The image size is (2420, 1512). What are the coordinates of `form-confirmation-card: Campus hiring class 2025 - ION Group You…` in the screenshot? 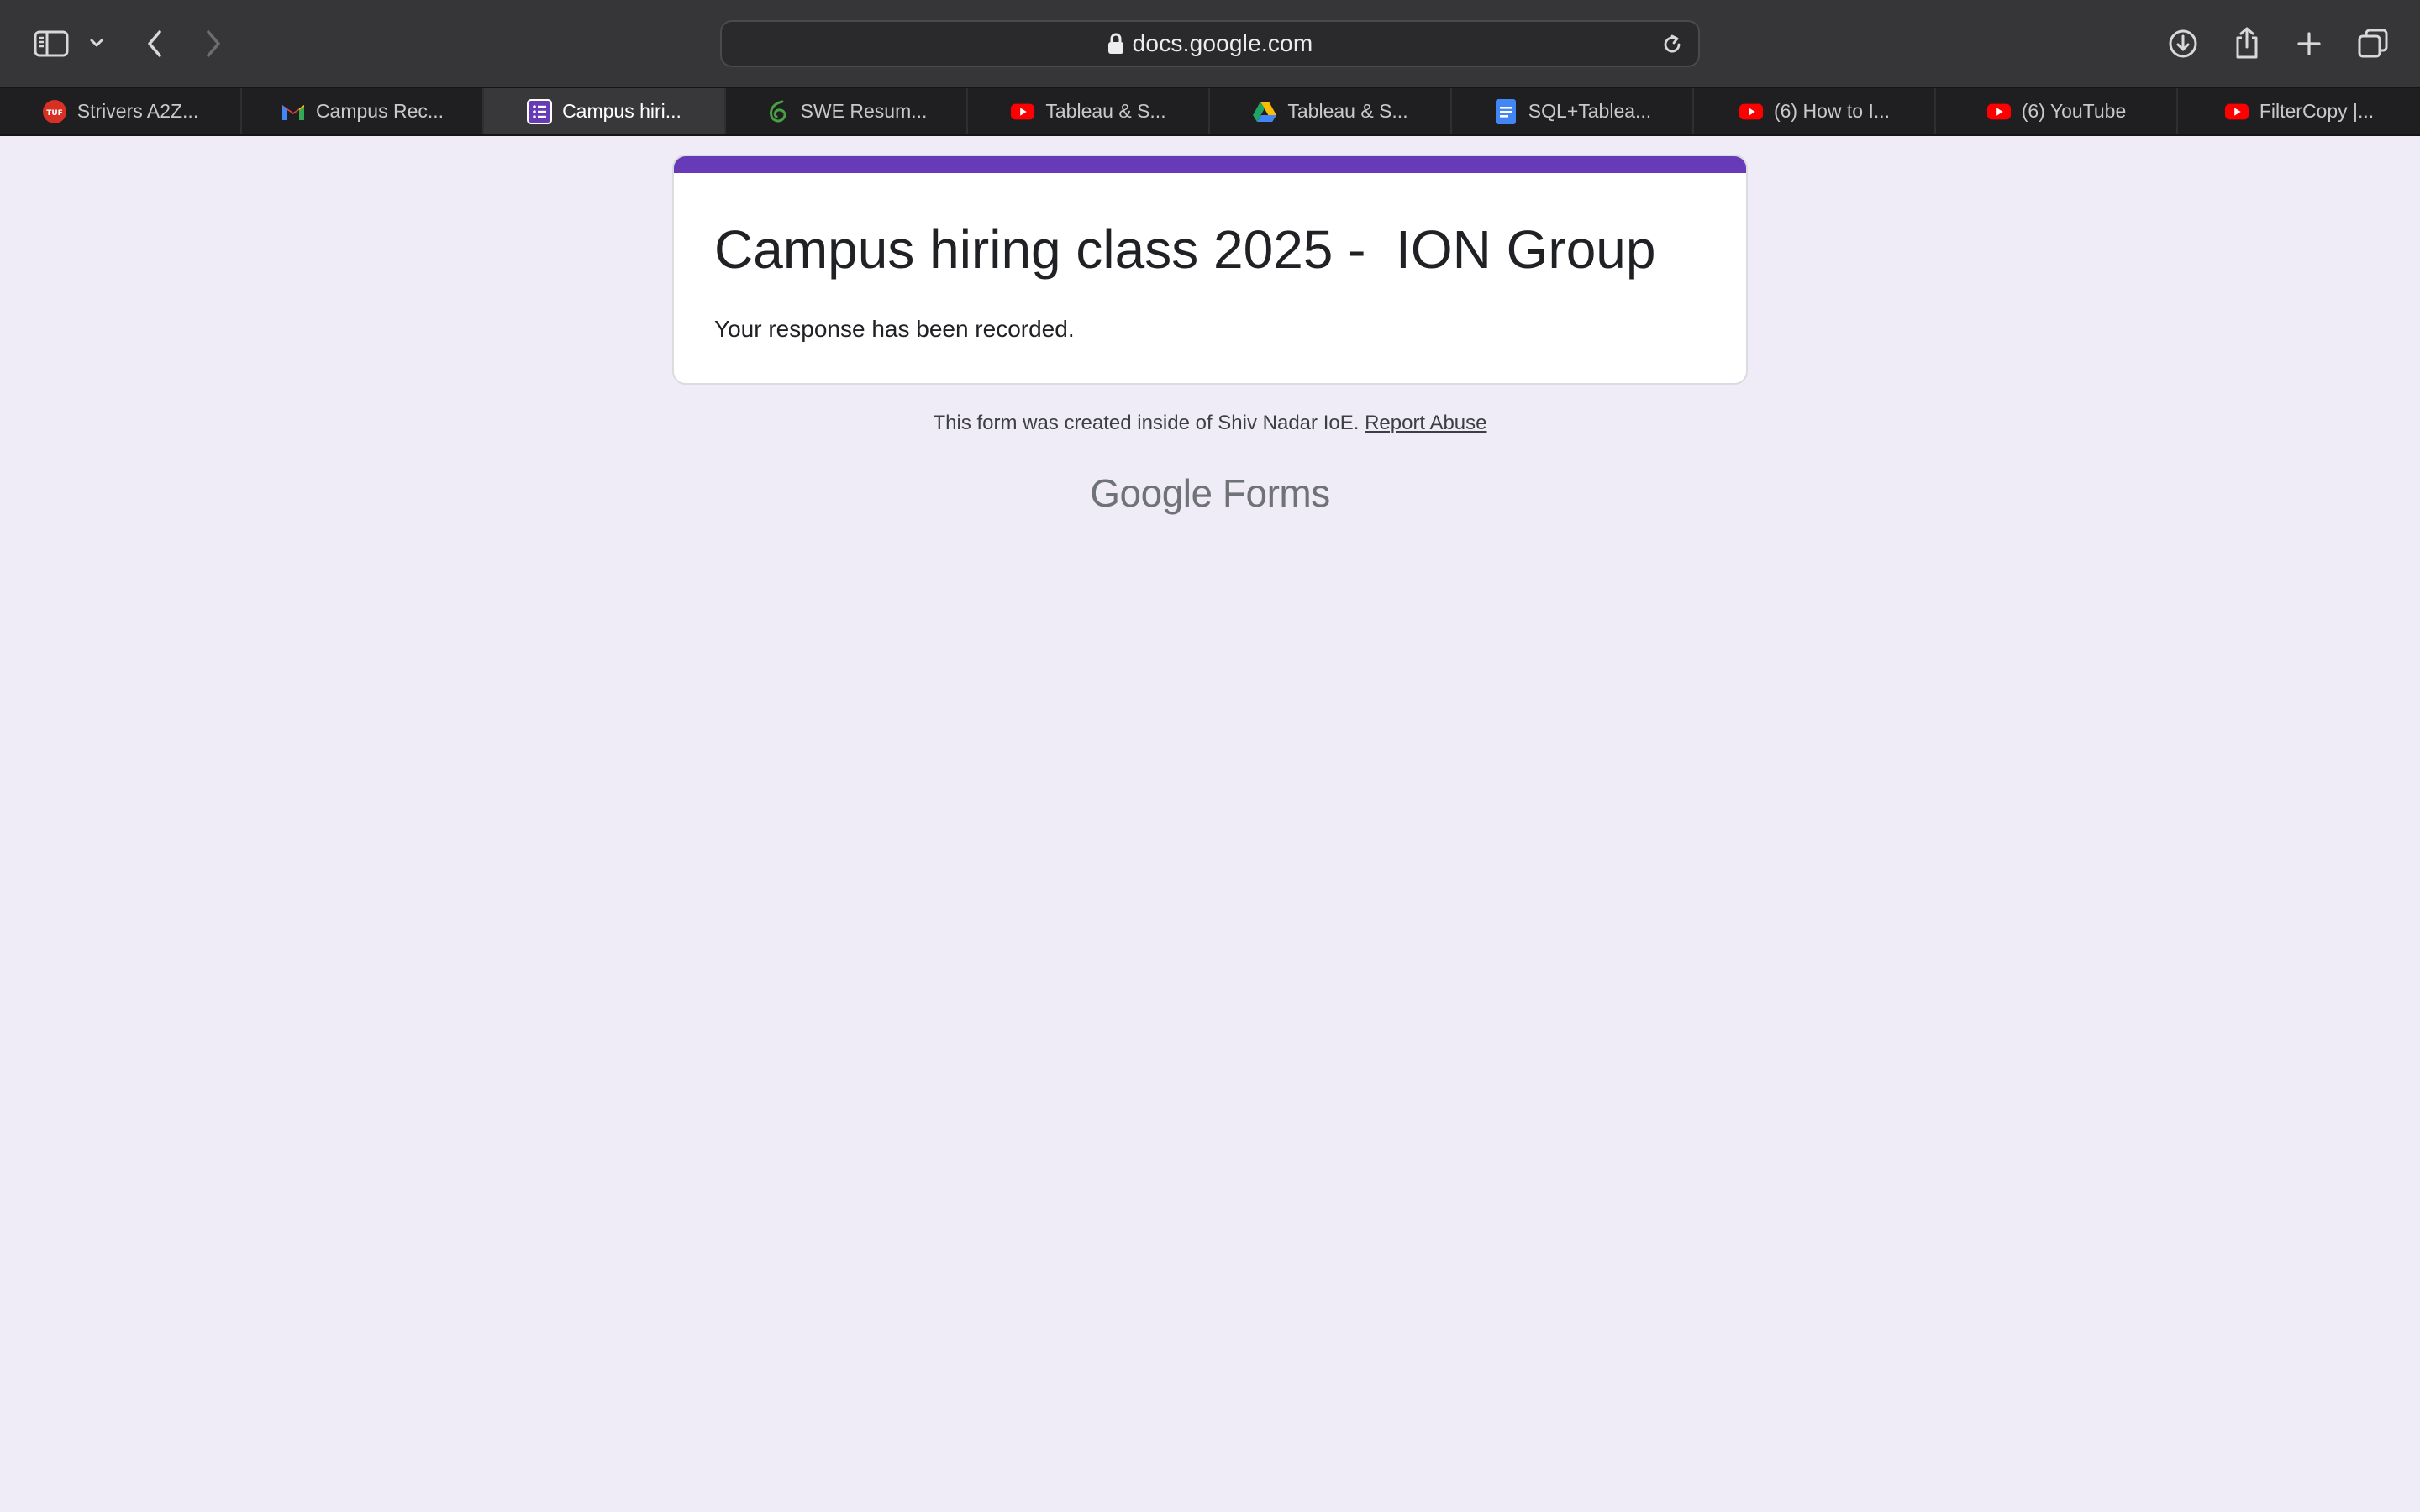 It's located at (1210, 270).